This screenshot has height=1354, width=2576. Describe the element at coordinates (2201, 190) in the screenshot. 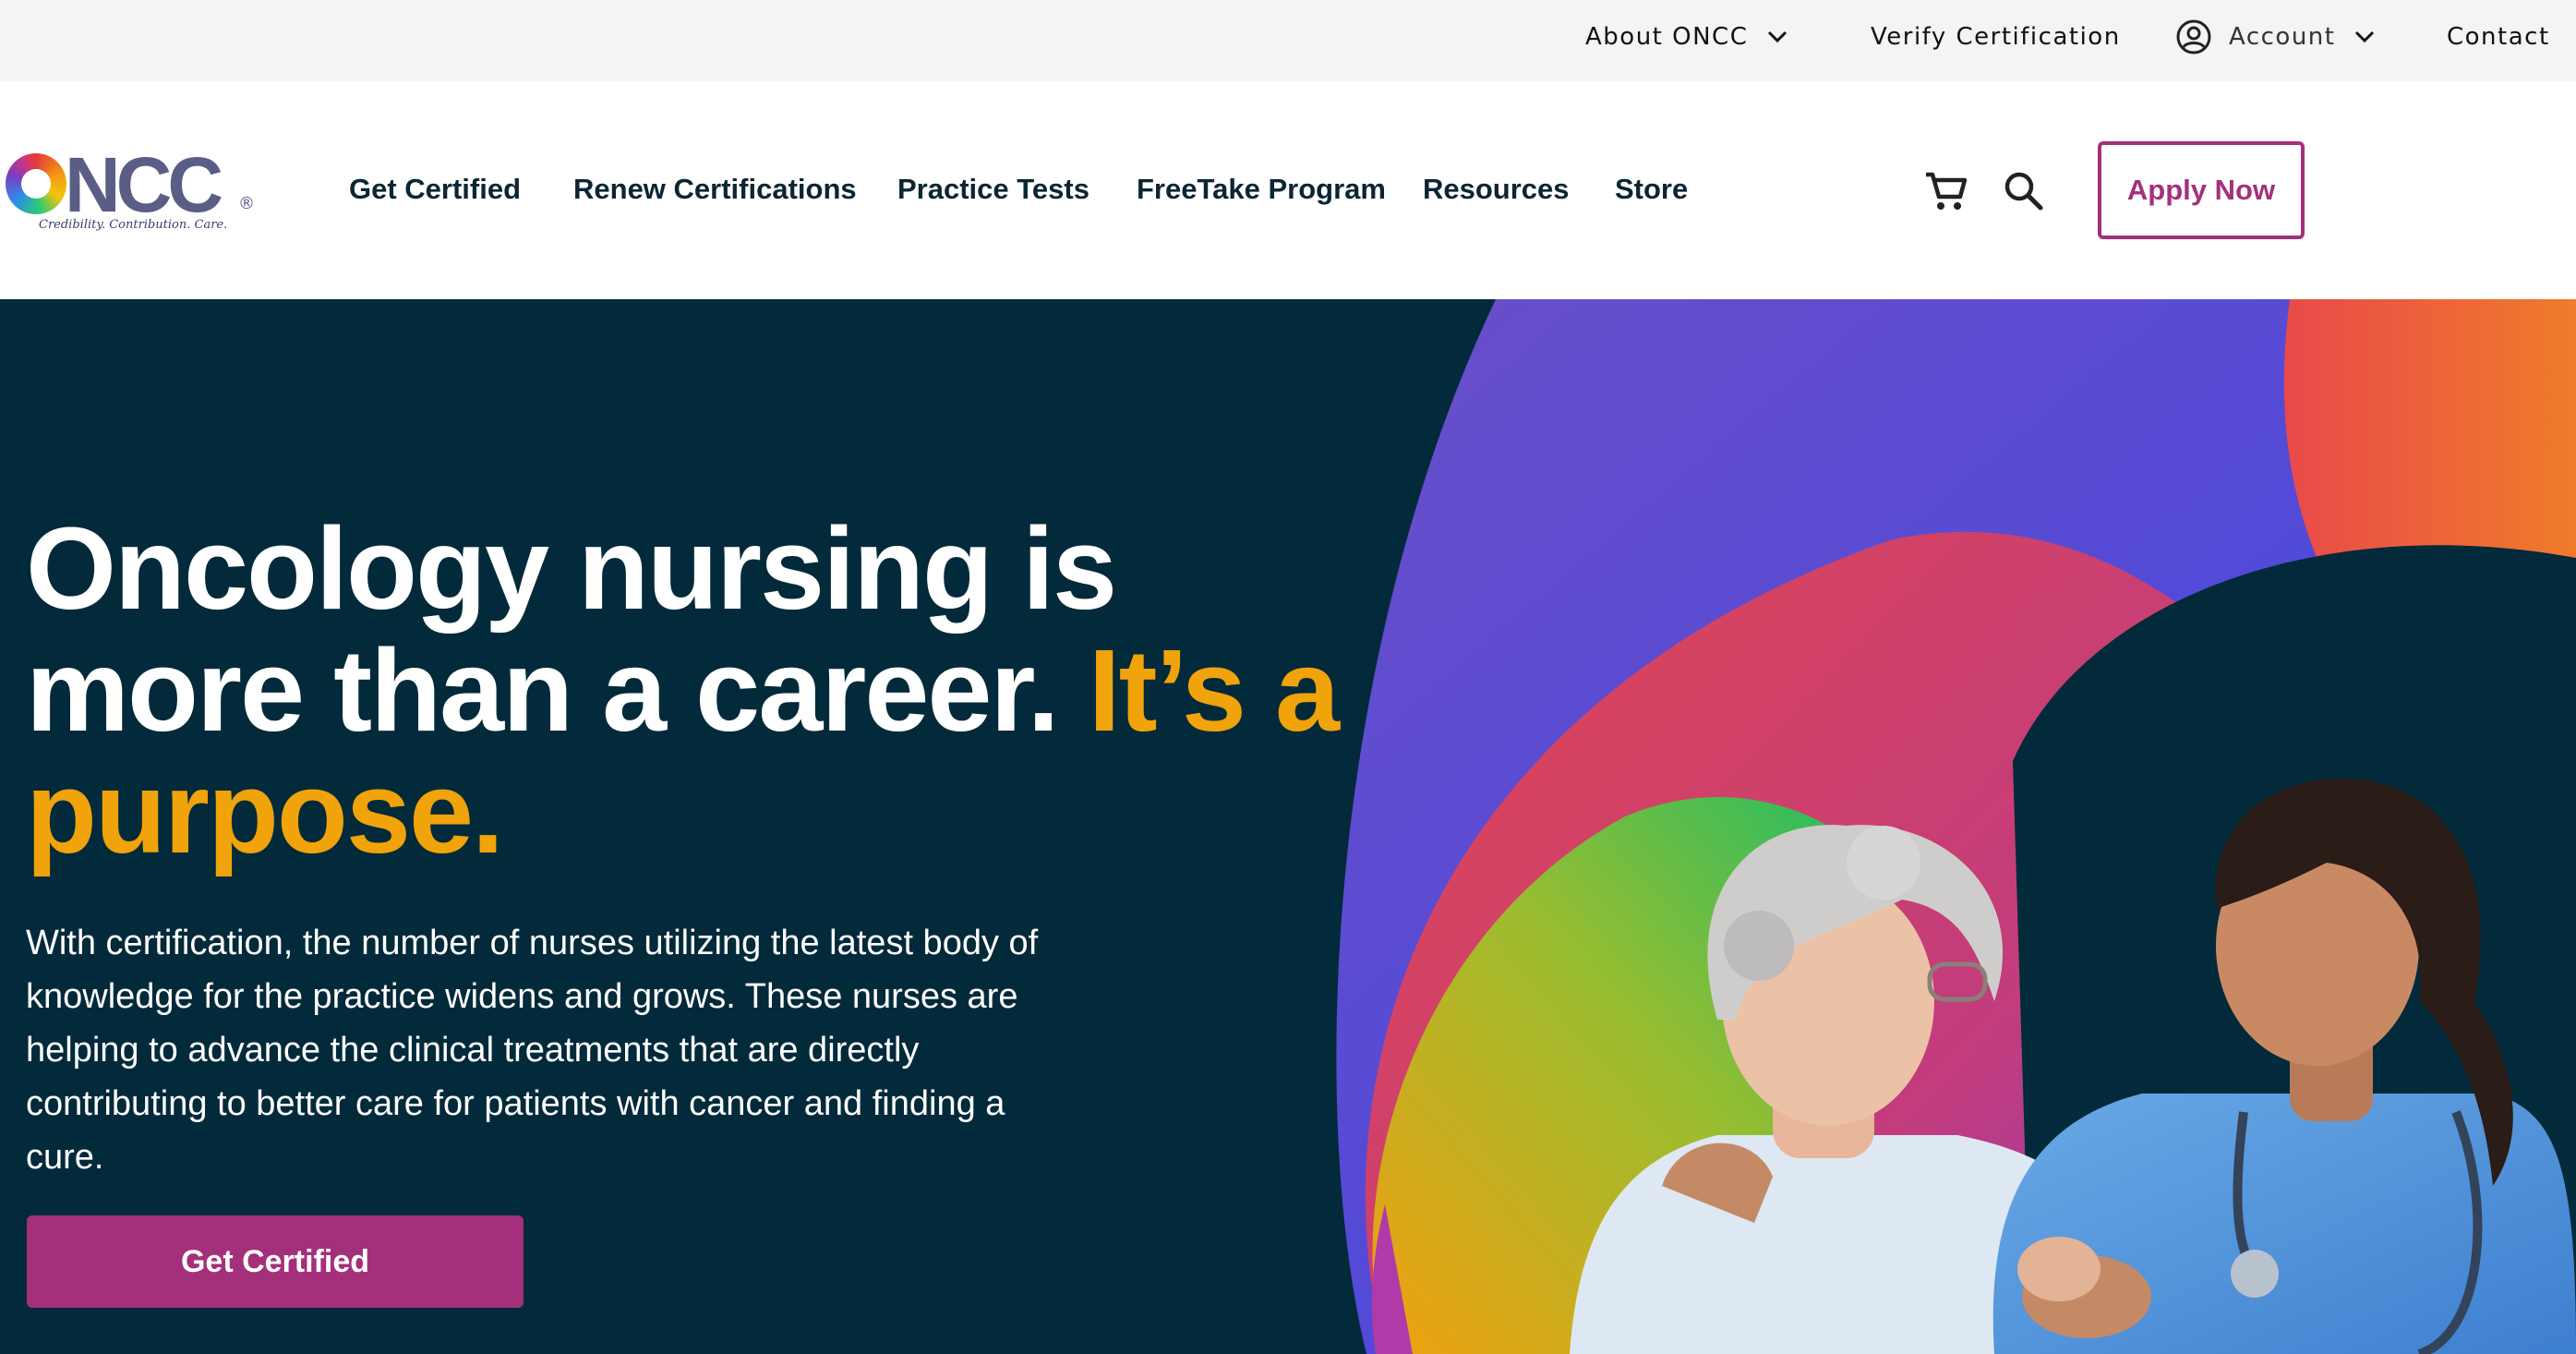

I see `apply-now-button: Apply Now` at that location.